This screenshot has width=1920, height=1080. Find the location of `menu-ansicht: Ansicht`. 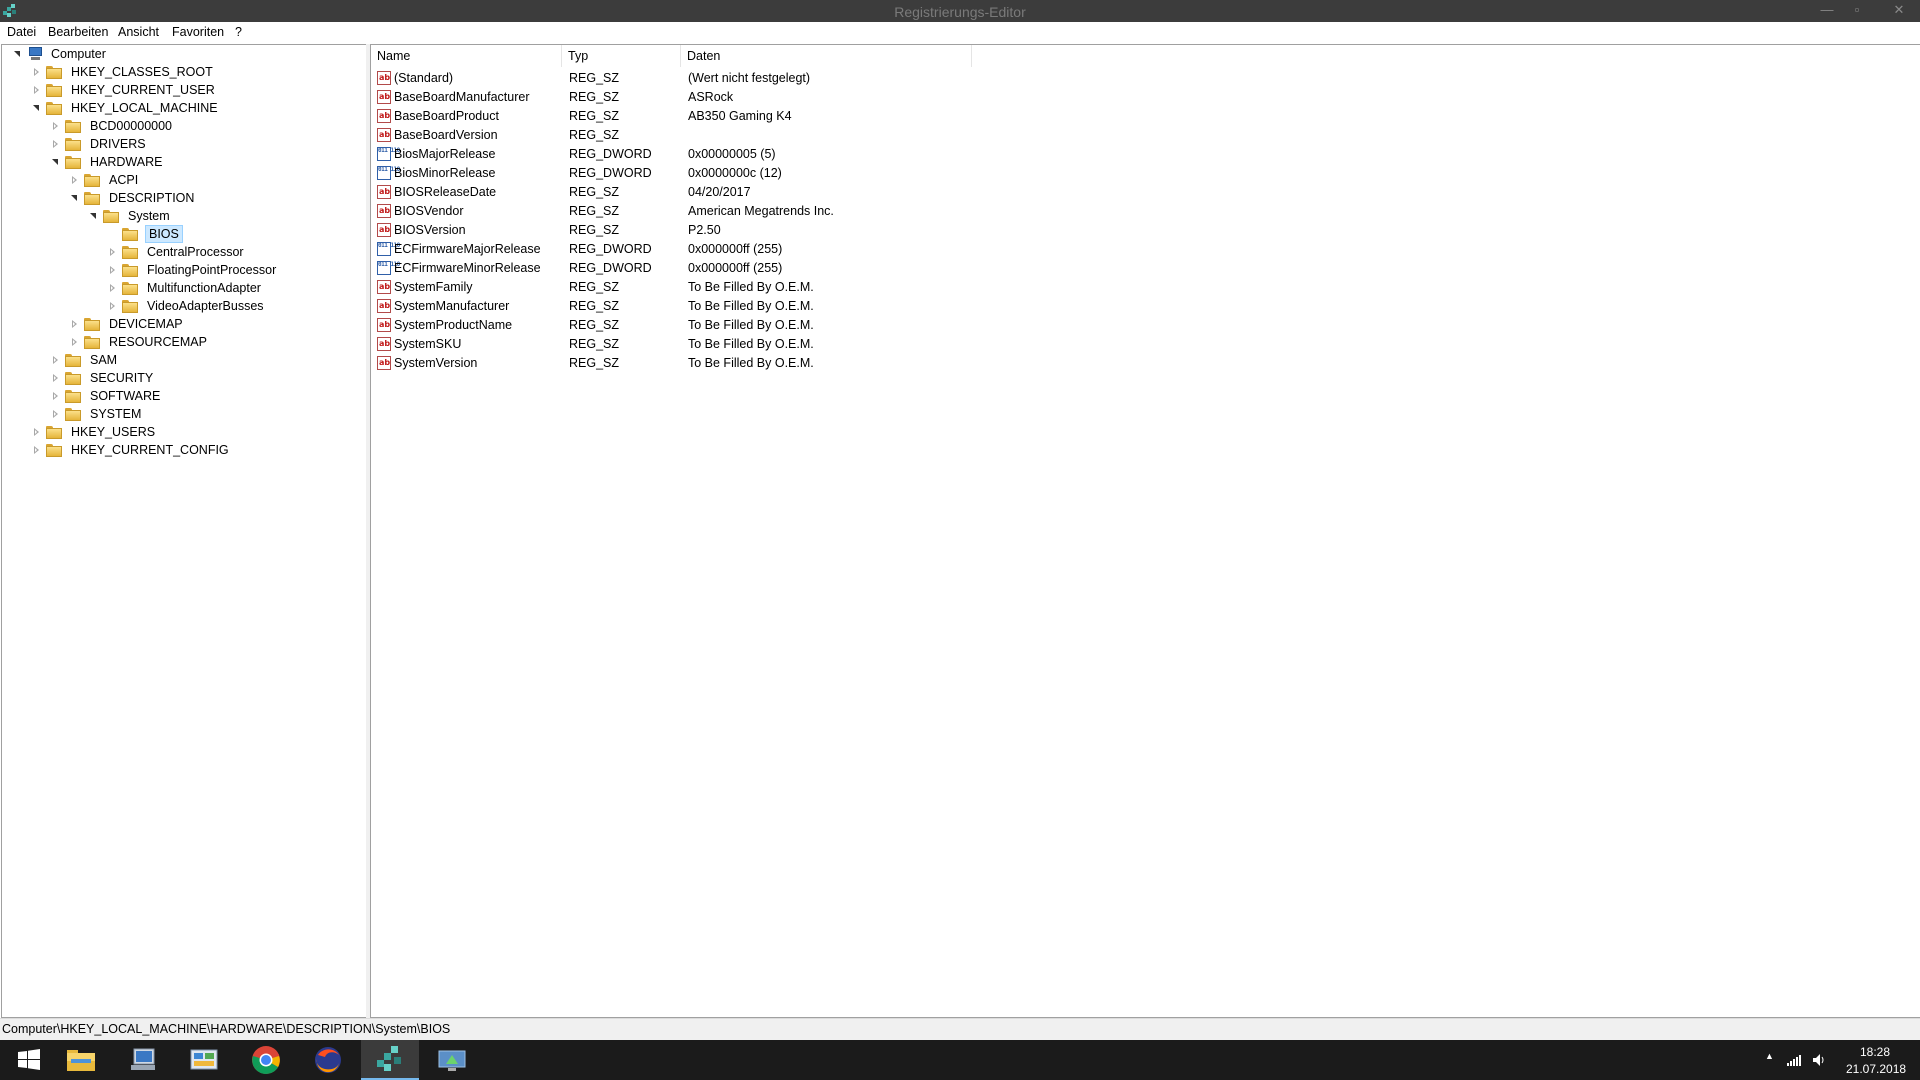

menu-ansicht: Ansicht is located at coordinates (138, 32).